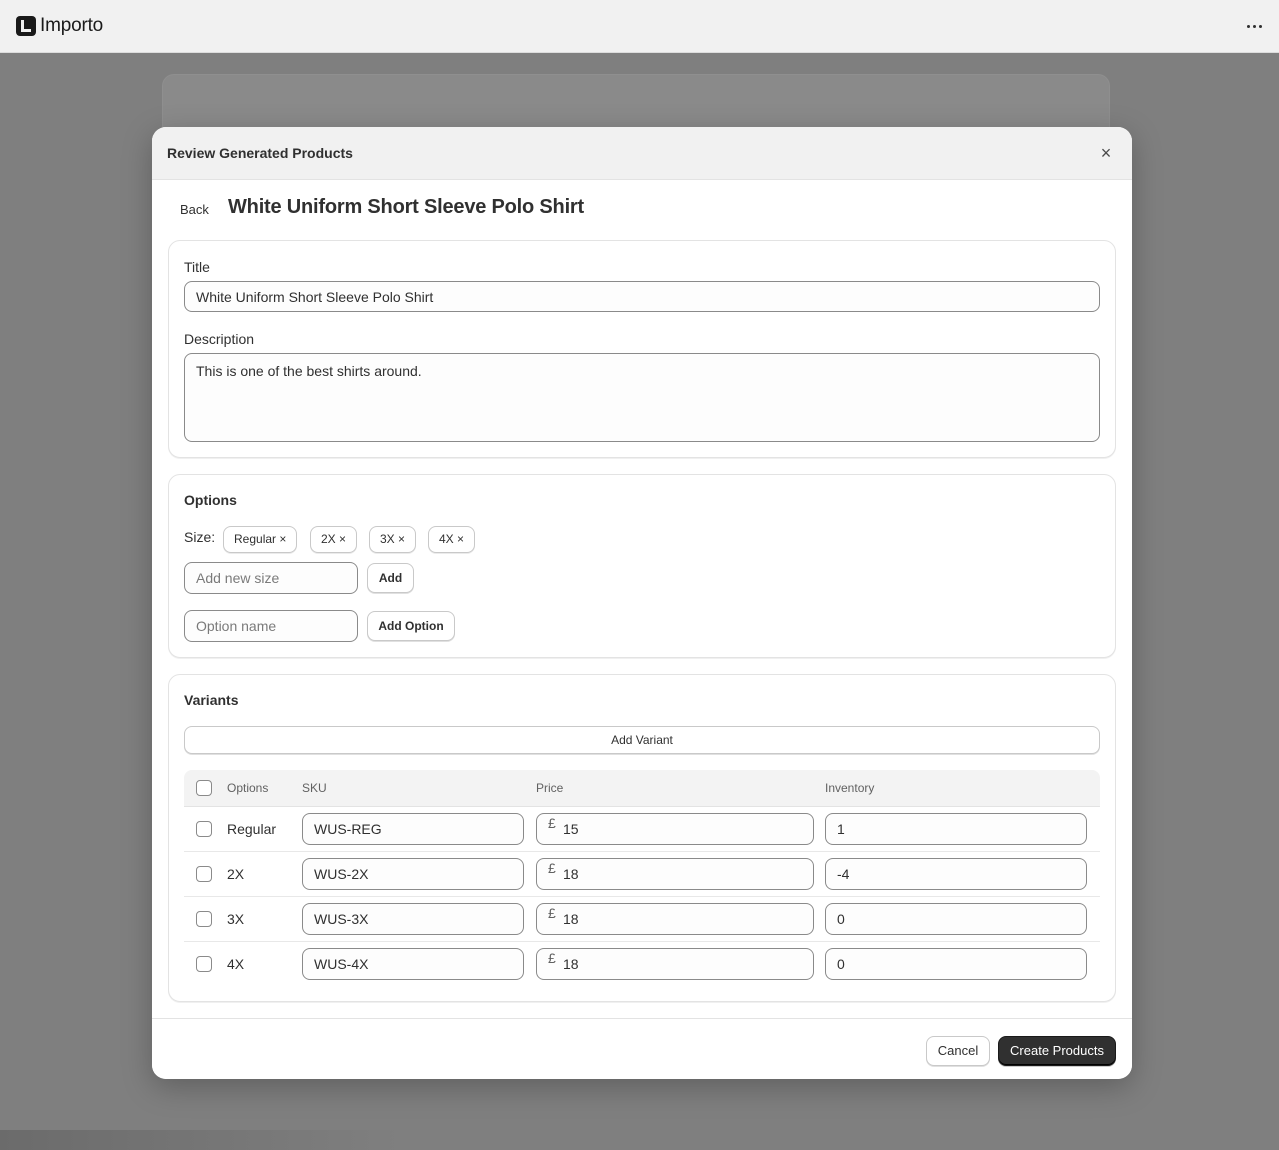 Image resolution: width=1279 pixels, height=1150 pixels. What do you see at coordinates (236, 964) in the screenshot?
I see `variant-option: 4X` at bounding box center [236, 964].